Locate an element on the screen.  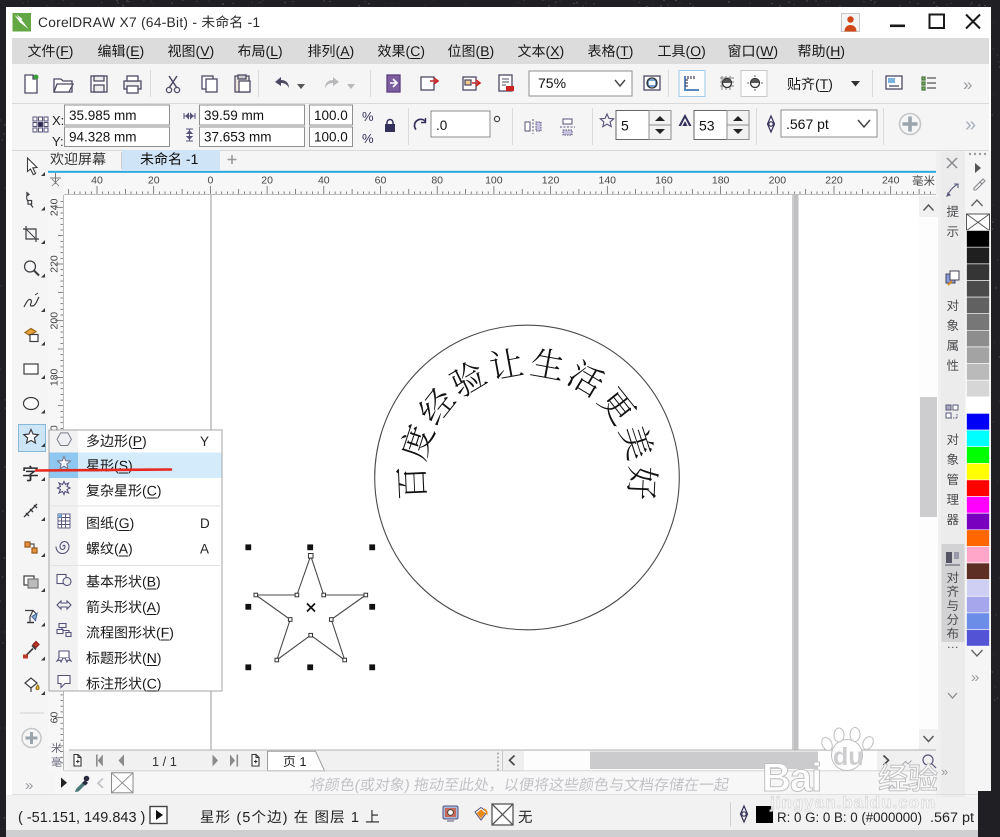
svg-text: 1 / 1 is located at coordinates (164, 761).